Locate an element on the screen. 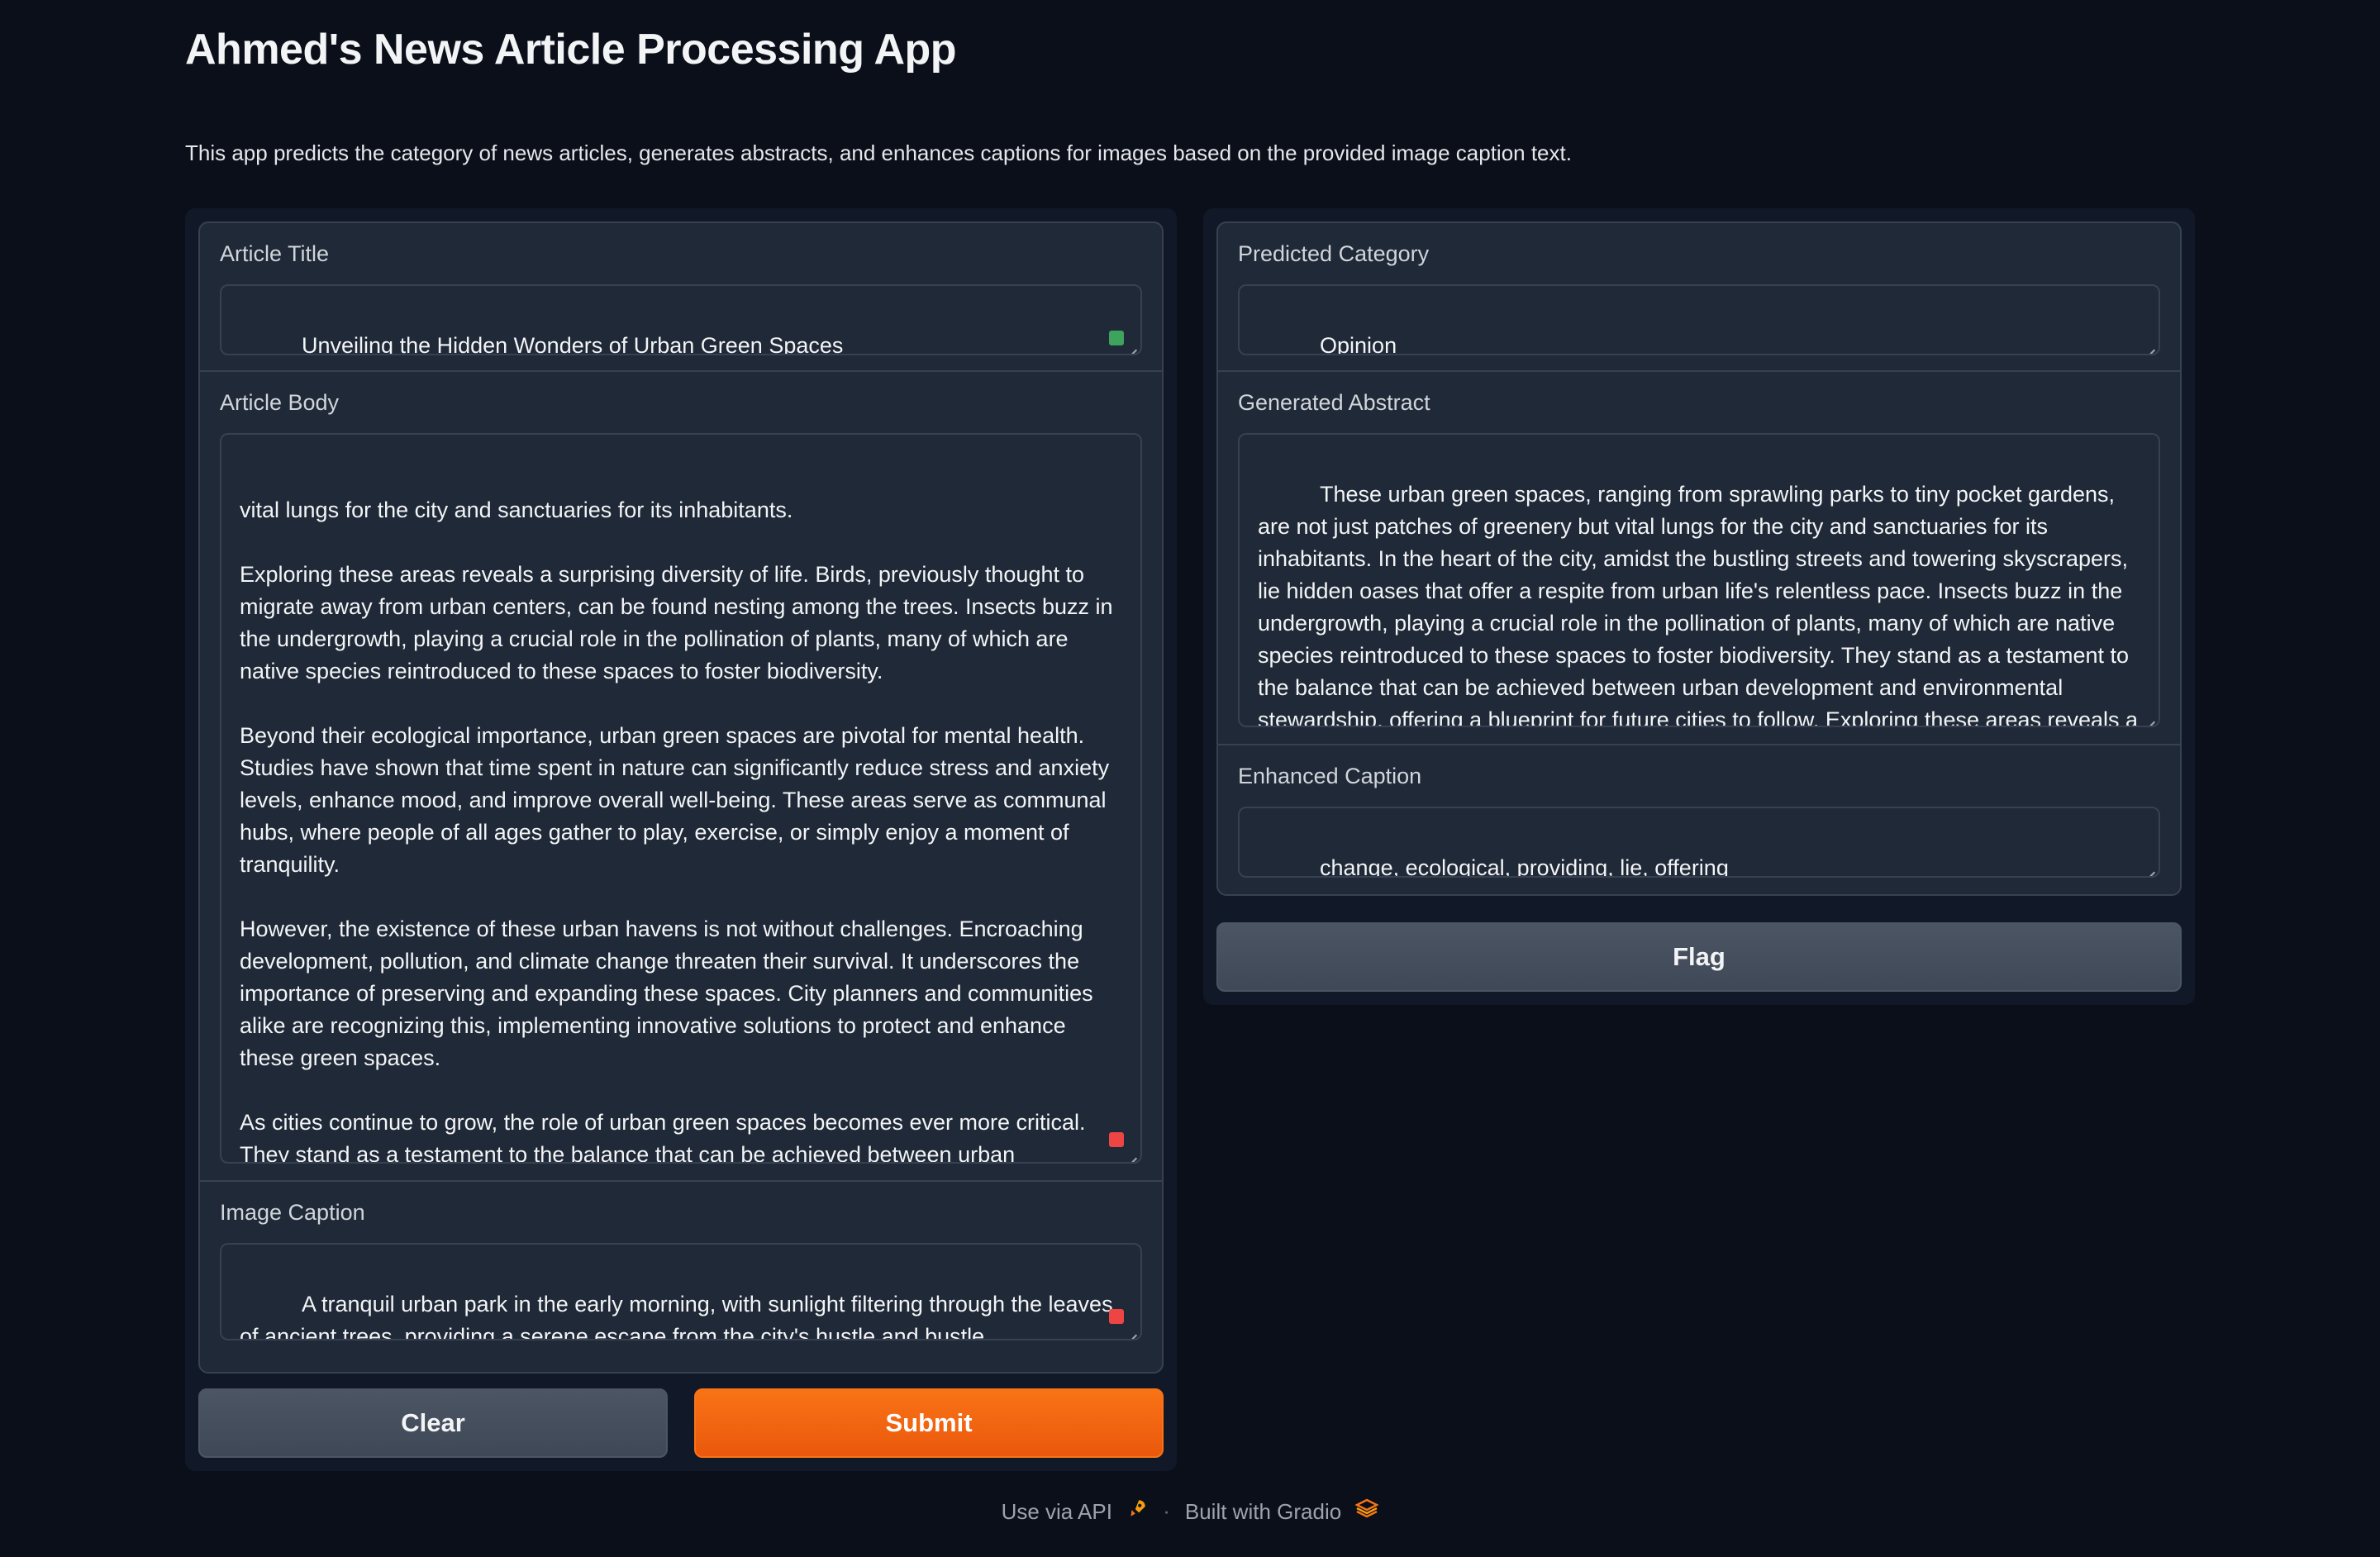 Image resolution: width=2380 pixels, height=1557 pixels. footer: Use via API · Built with Gradio is located at coordinates (1190, 1511).